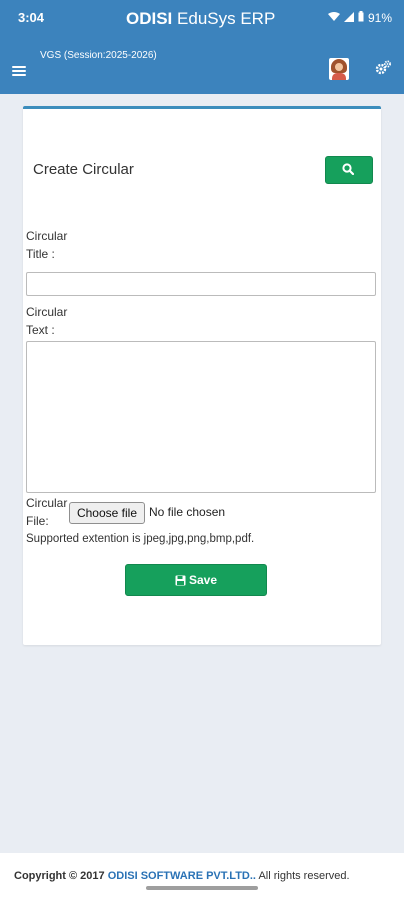 Image resolution: width=404 pixels, height=900 pixels. Describe the element at coordinates (383, 68) in the screenshot. I see `gears-icon` at that location.